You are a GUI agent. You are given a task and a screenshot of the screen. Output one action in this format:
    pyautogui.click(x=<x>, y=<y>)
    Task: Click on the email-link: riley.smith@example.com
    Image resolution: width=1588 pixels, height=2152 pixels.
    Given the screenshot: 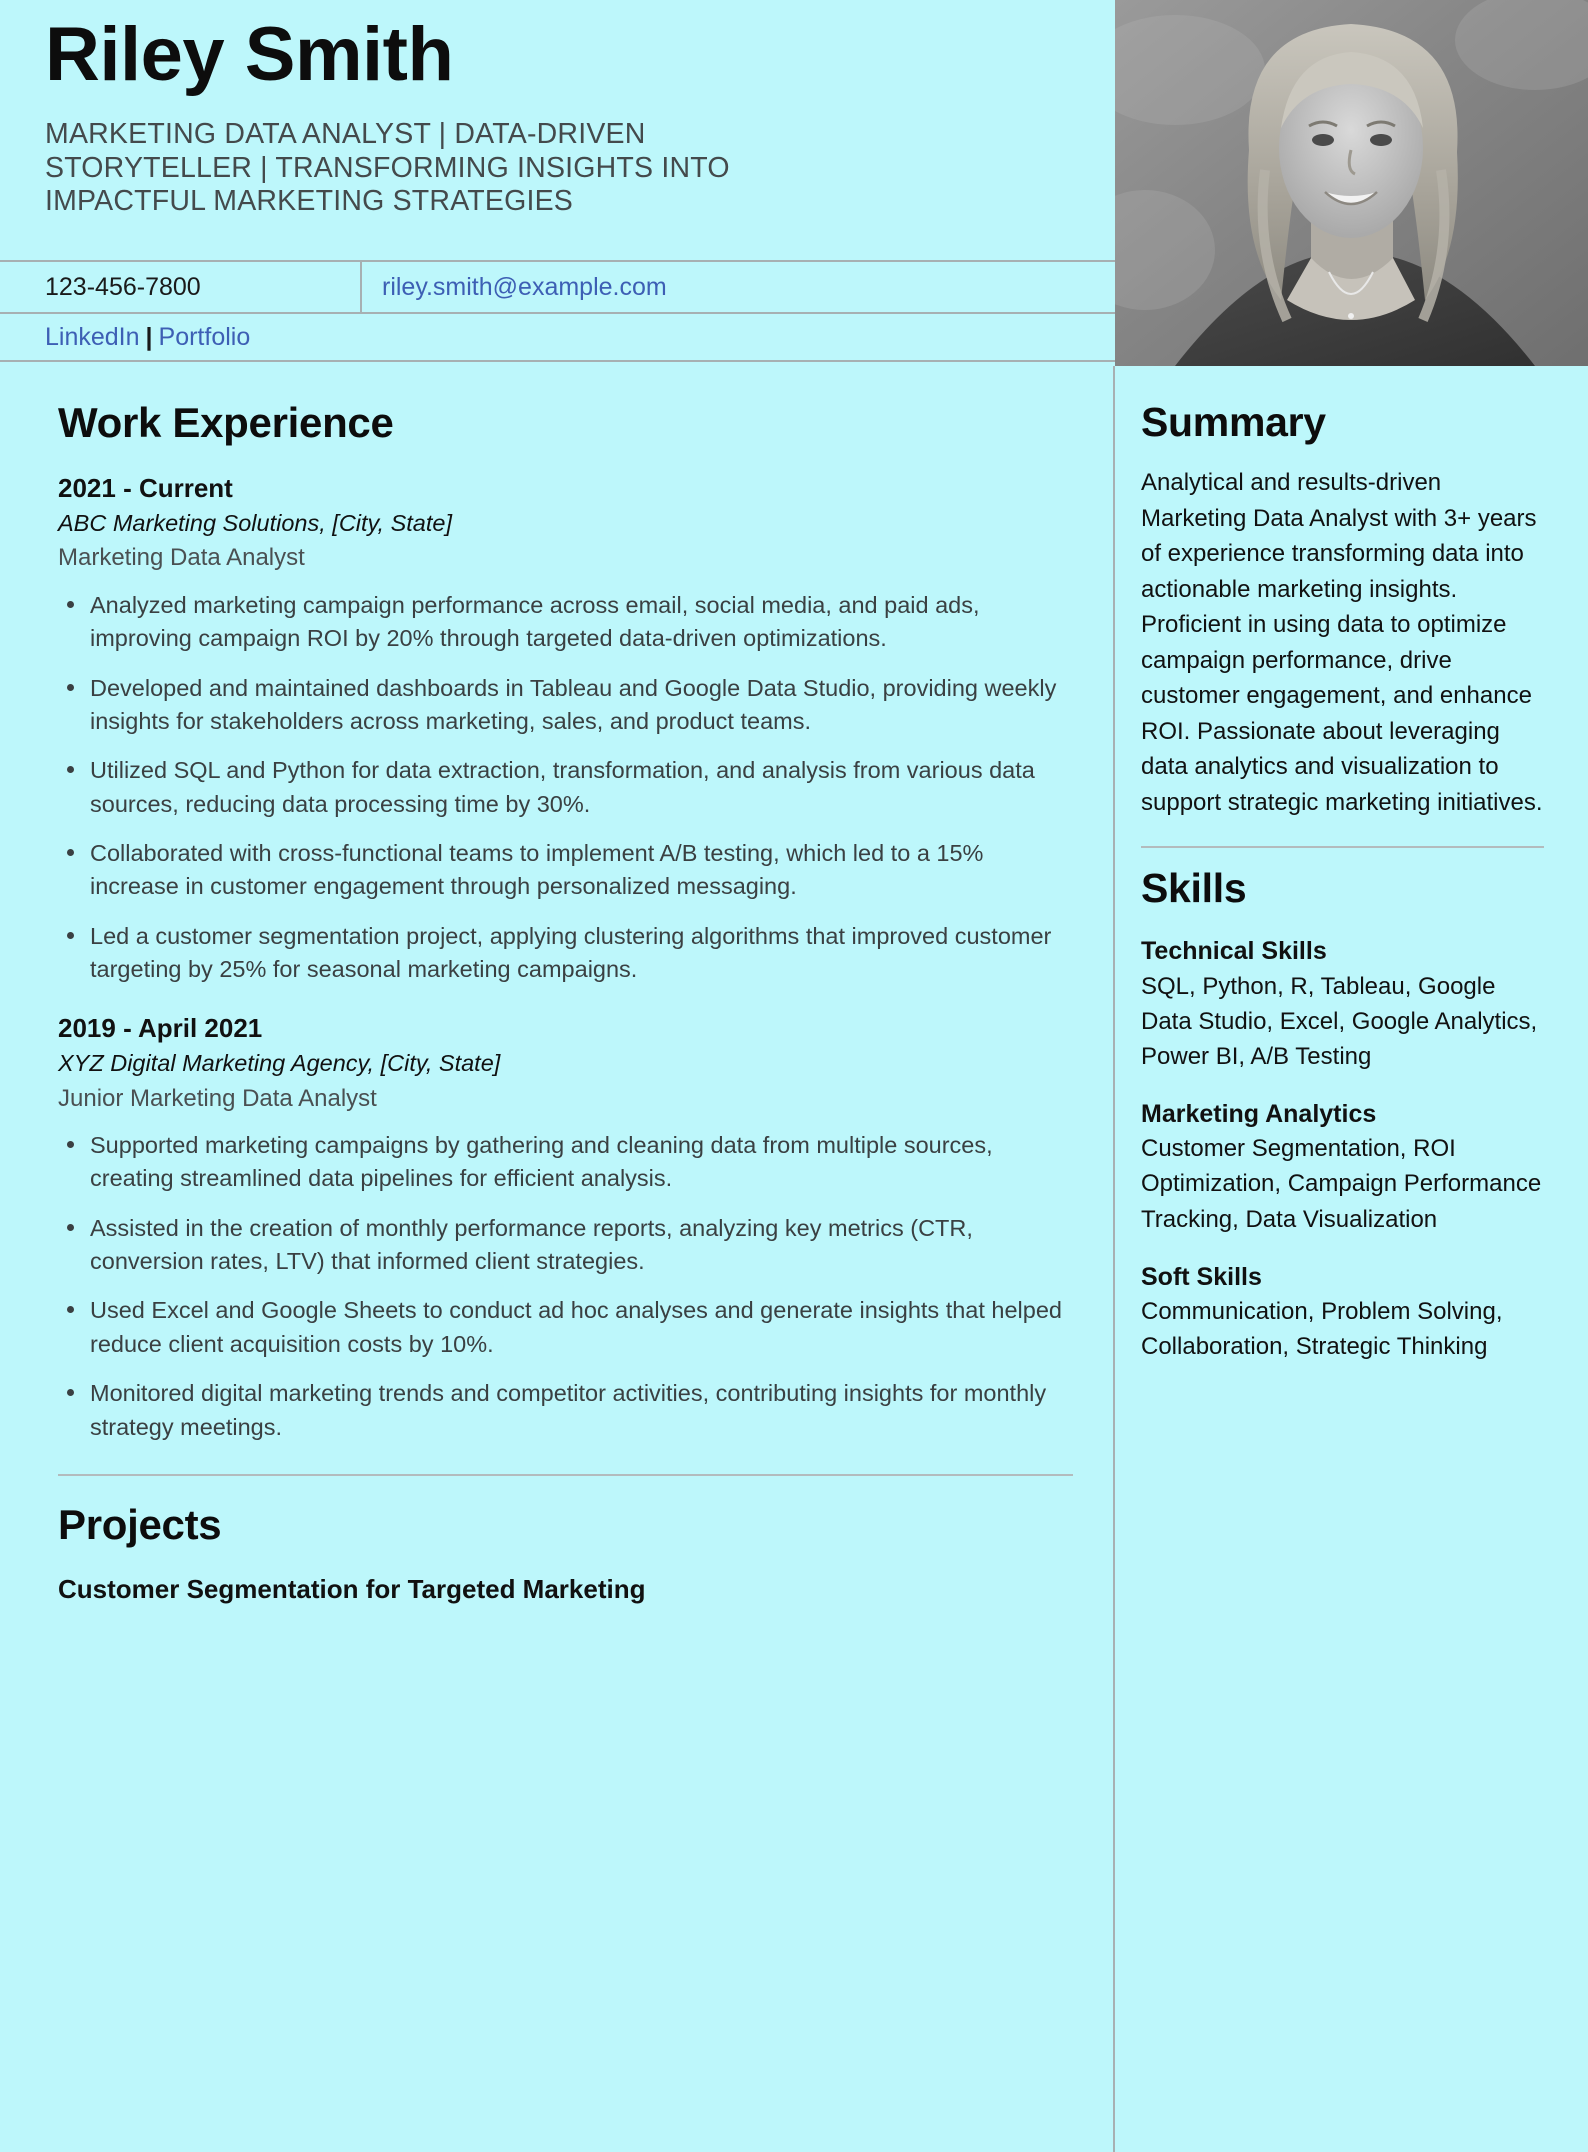 What is the action you would take?
    pyautogui.click(x=738, y=287)
    